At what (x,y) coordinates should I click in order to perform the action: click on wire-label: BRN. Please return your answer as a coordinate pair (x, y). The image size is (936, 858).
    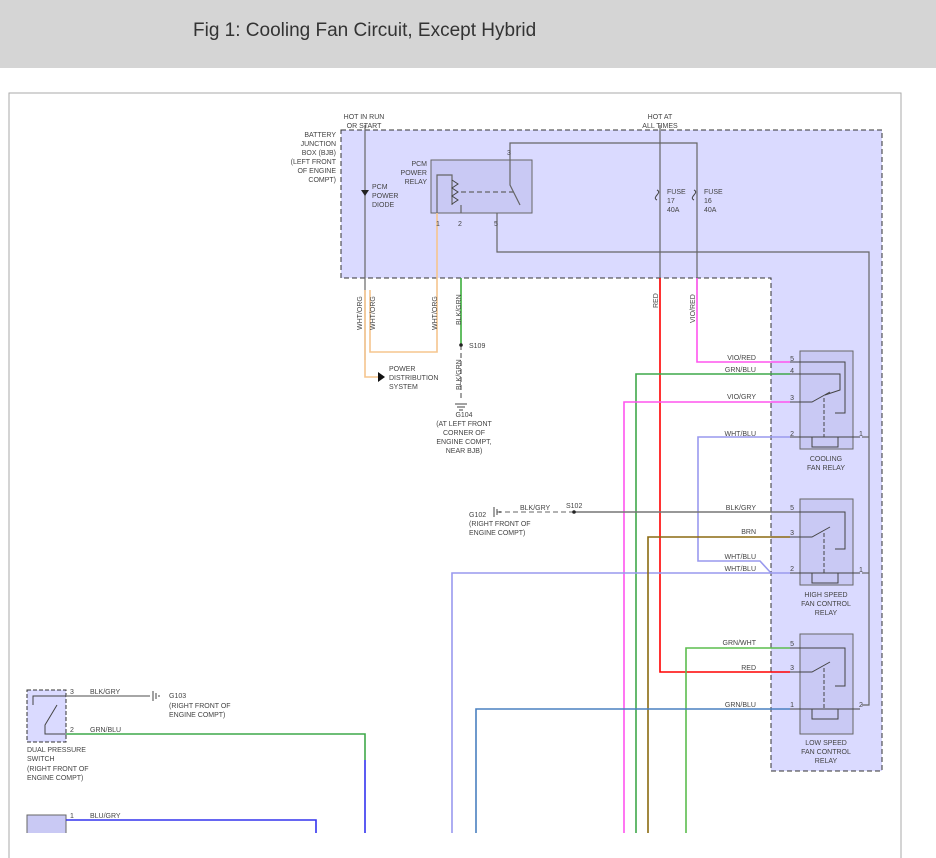
    Looking at the image, I should click on (748, 532).